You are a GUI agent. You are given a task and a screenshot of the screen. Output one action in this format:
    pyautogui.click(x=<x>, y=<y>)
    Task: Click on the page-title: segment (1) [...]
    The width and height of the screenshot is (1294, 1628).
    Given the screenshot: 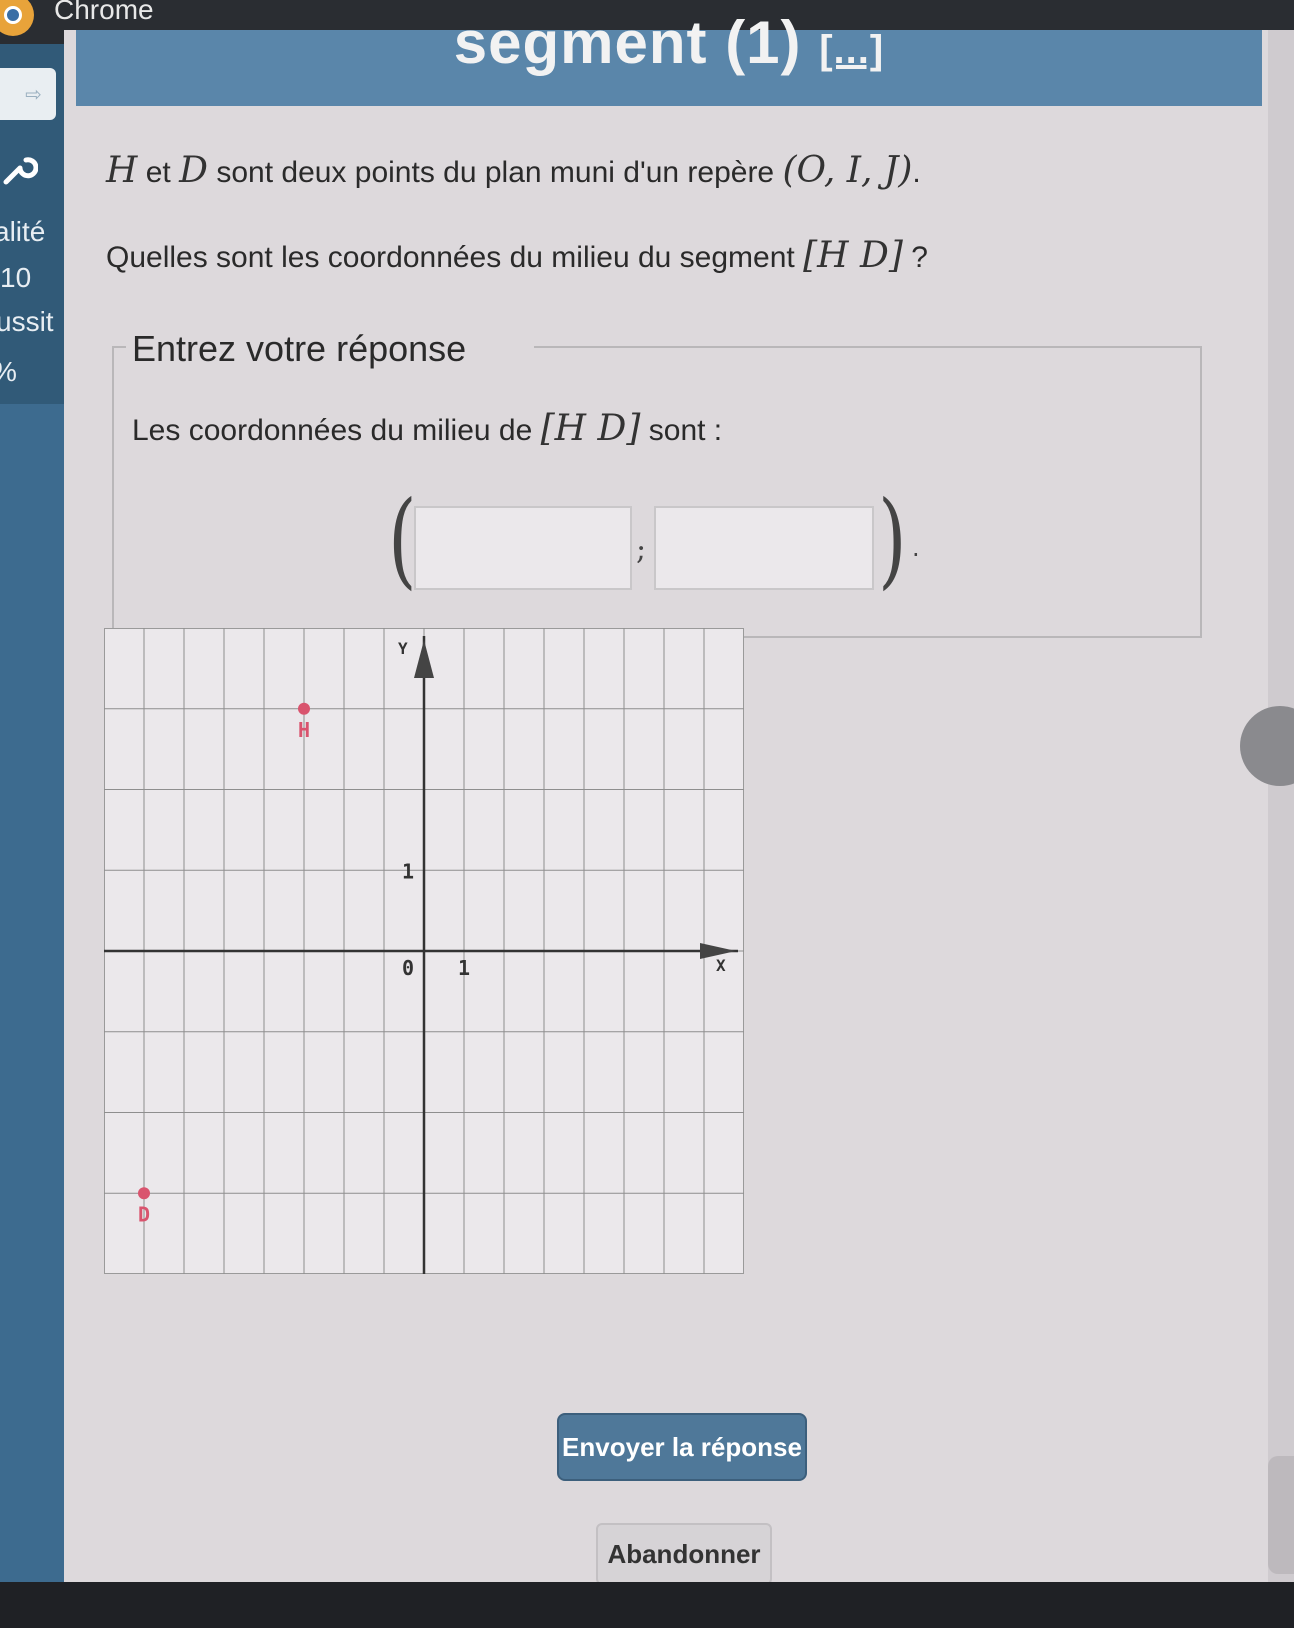 What is the action you would take?
    pyautogui.click(x=669, y=42)
    